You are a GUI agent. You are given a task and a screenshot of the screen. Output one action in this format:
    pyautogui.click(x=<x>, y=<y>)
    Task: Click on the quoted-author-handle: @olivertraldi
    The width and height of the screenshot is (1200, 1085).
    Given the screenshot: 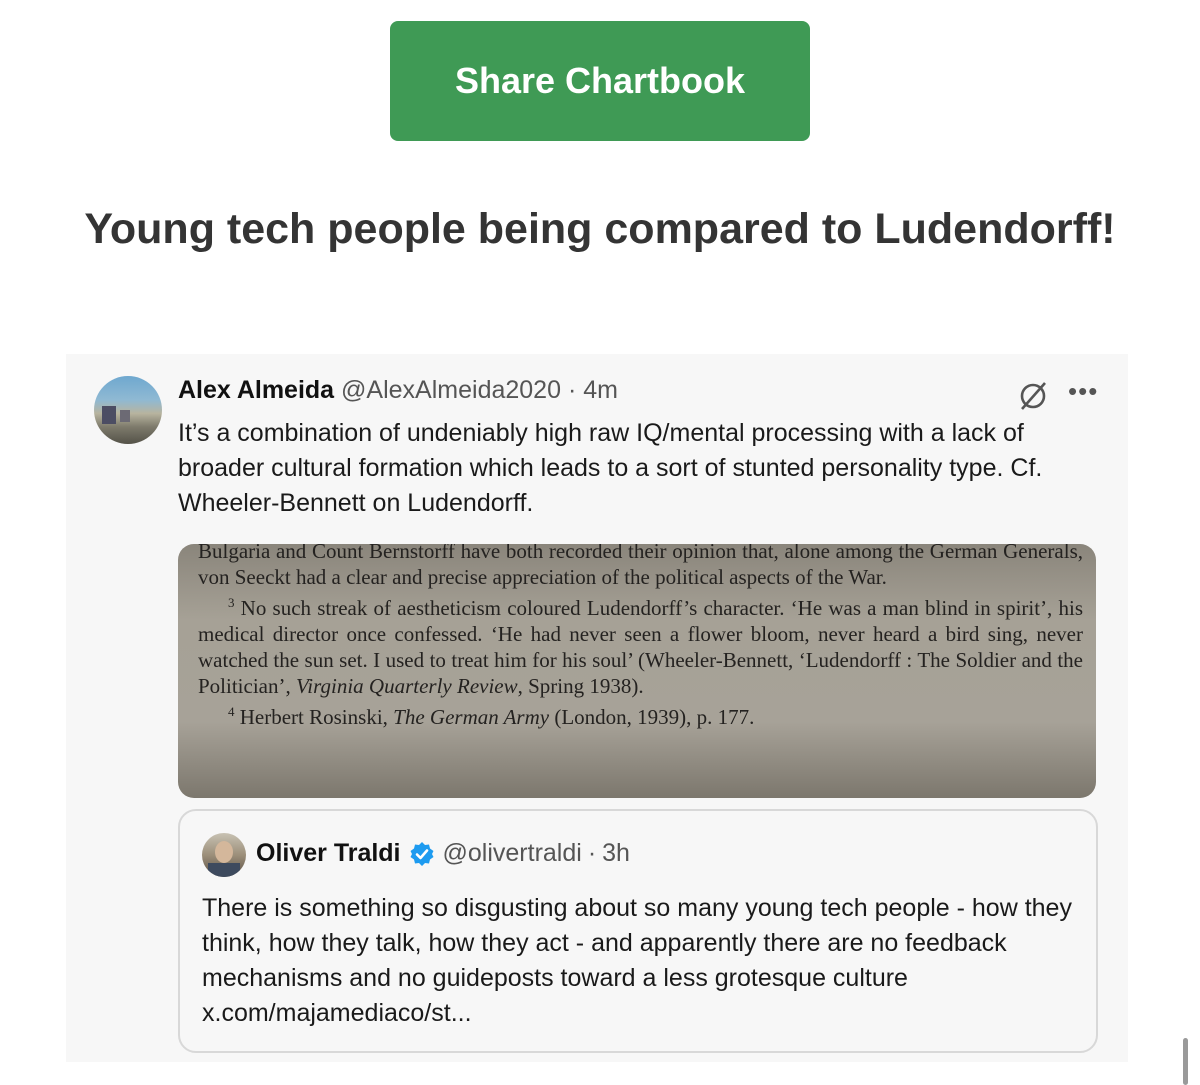 What is the action you would take?
    pyautogui.click(x=512, y=853)
    